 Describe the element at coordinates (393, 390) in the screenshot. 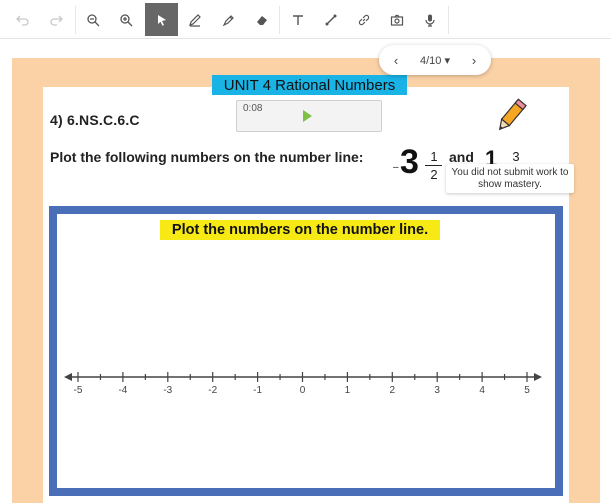

I see `tick-label: 2` at that location.